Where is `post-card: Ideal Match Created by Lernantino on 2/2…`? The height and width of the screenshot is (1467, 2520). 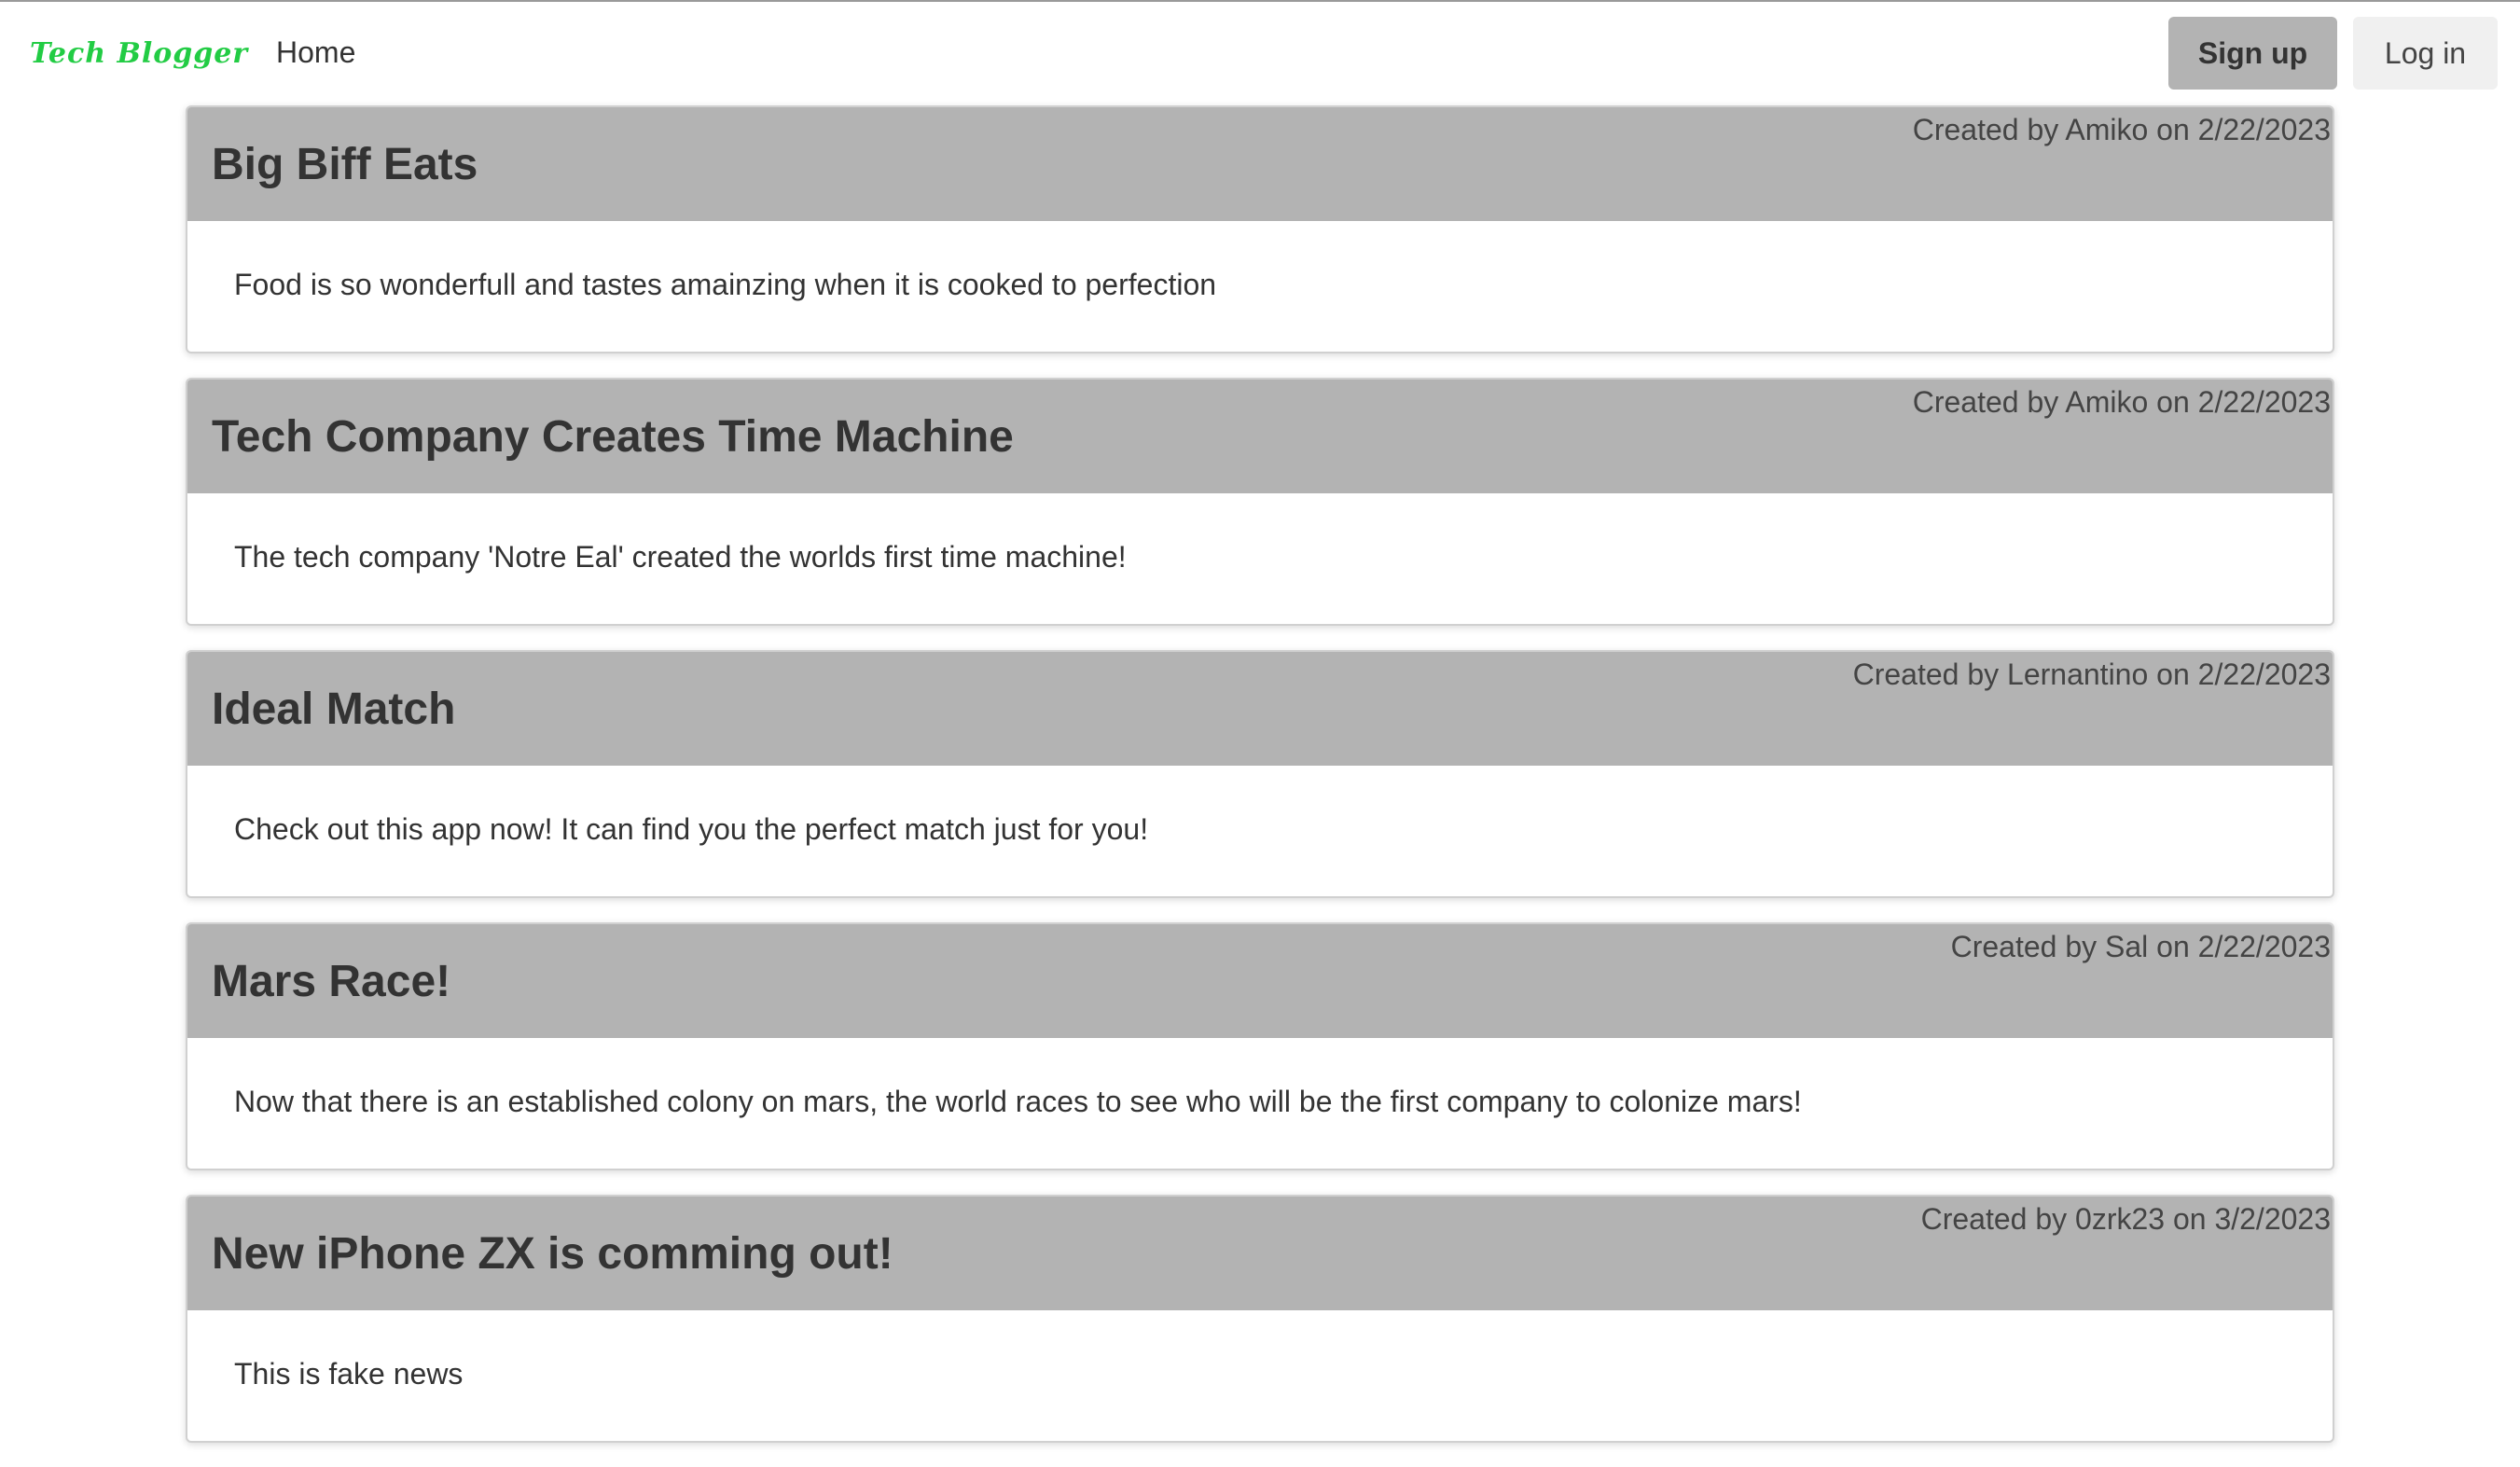
post-card: Ideal Match Created by Lernantino on 2/2… is located at coordinates (1260, 774).